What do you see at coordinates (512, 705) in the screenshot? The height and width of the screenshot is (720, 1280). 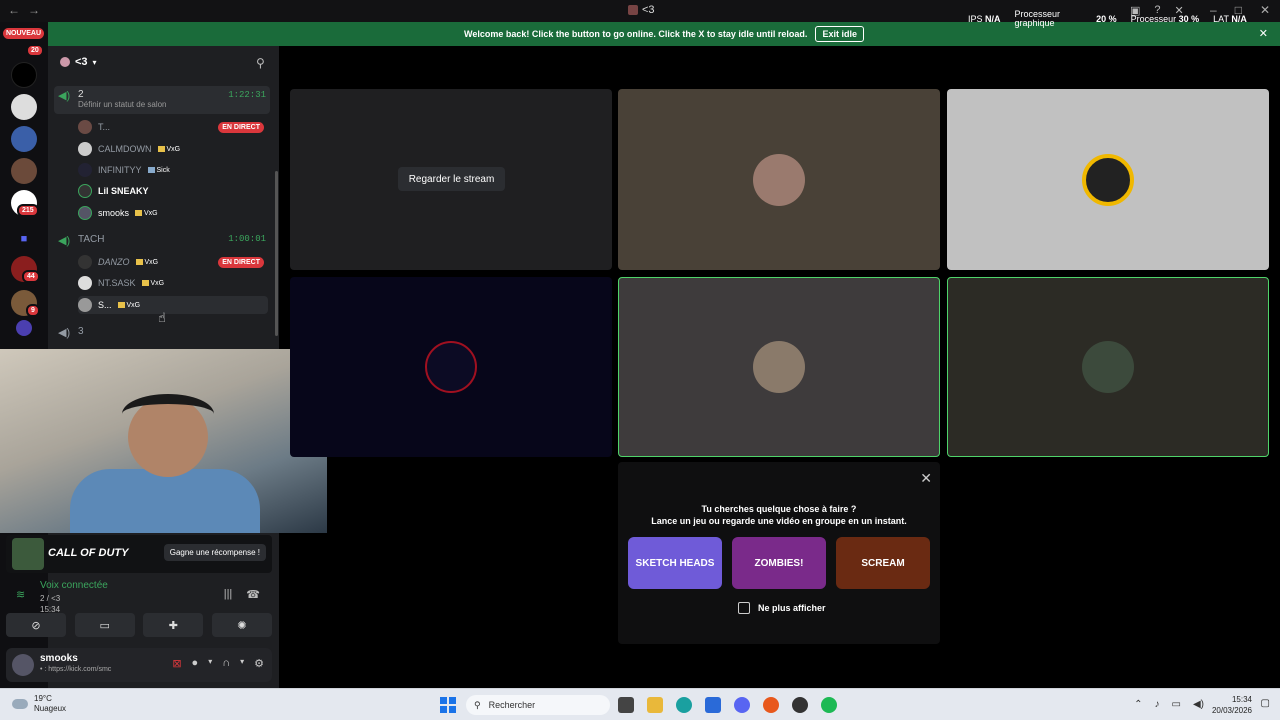 I see `search-label: Rechercher` at bounding box center [512, 705].